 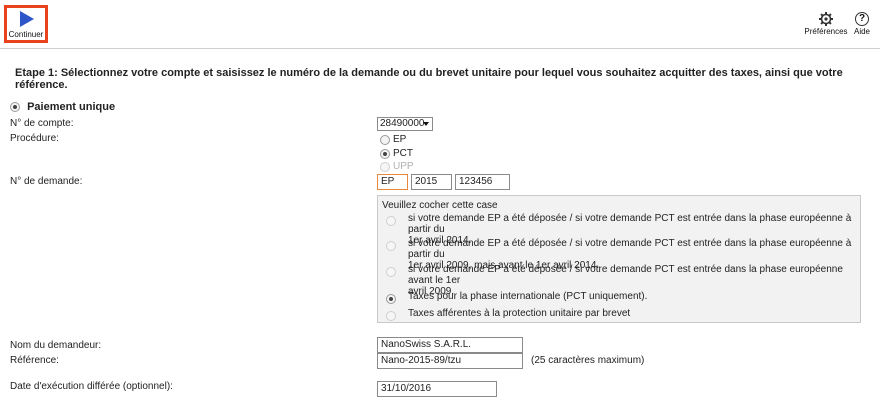 What do you see at coordinates (391, 272) in the screenshot?
I see `fee-option-3-radio` at bounding box center [391, 272].